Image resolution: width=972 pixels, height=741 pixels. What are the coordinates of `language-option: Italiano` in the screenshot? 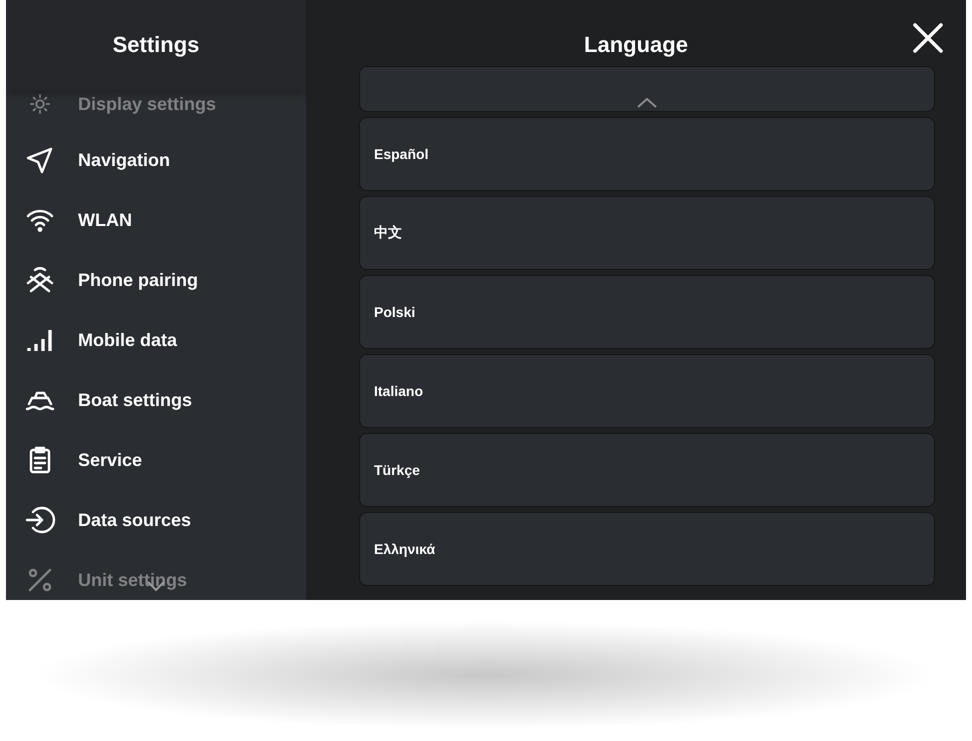 It's located at (647, 391).